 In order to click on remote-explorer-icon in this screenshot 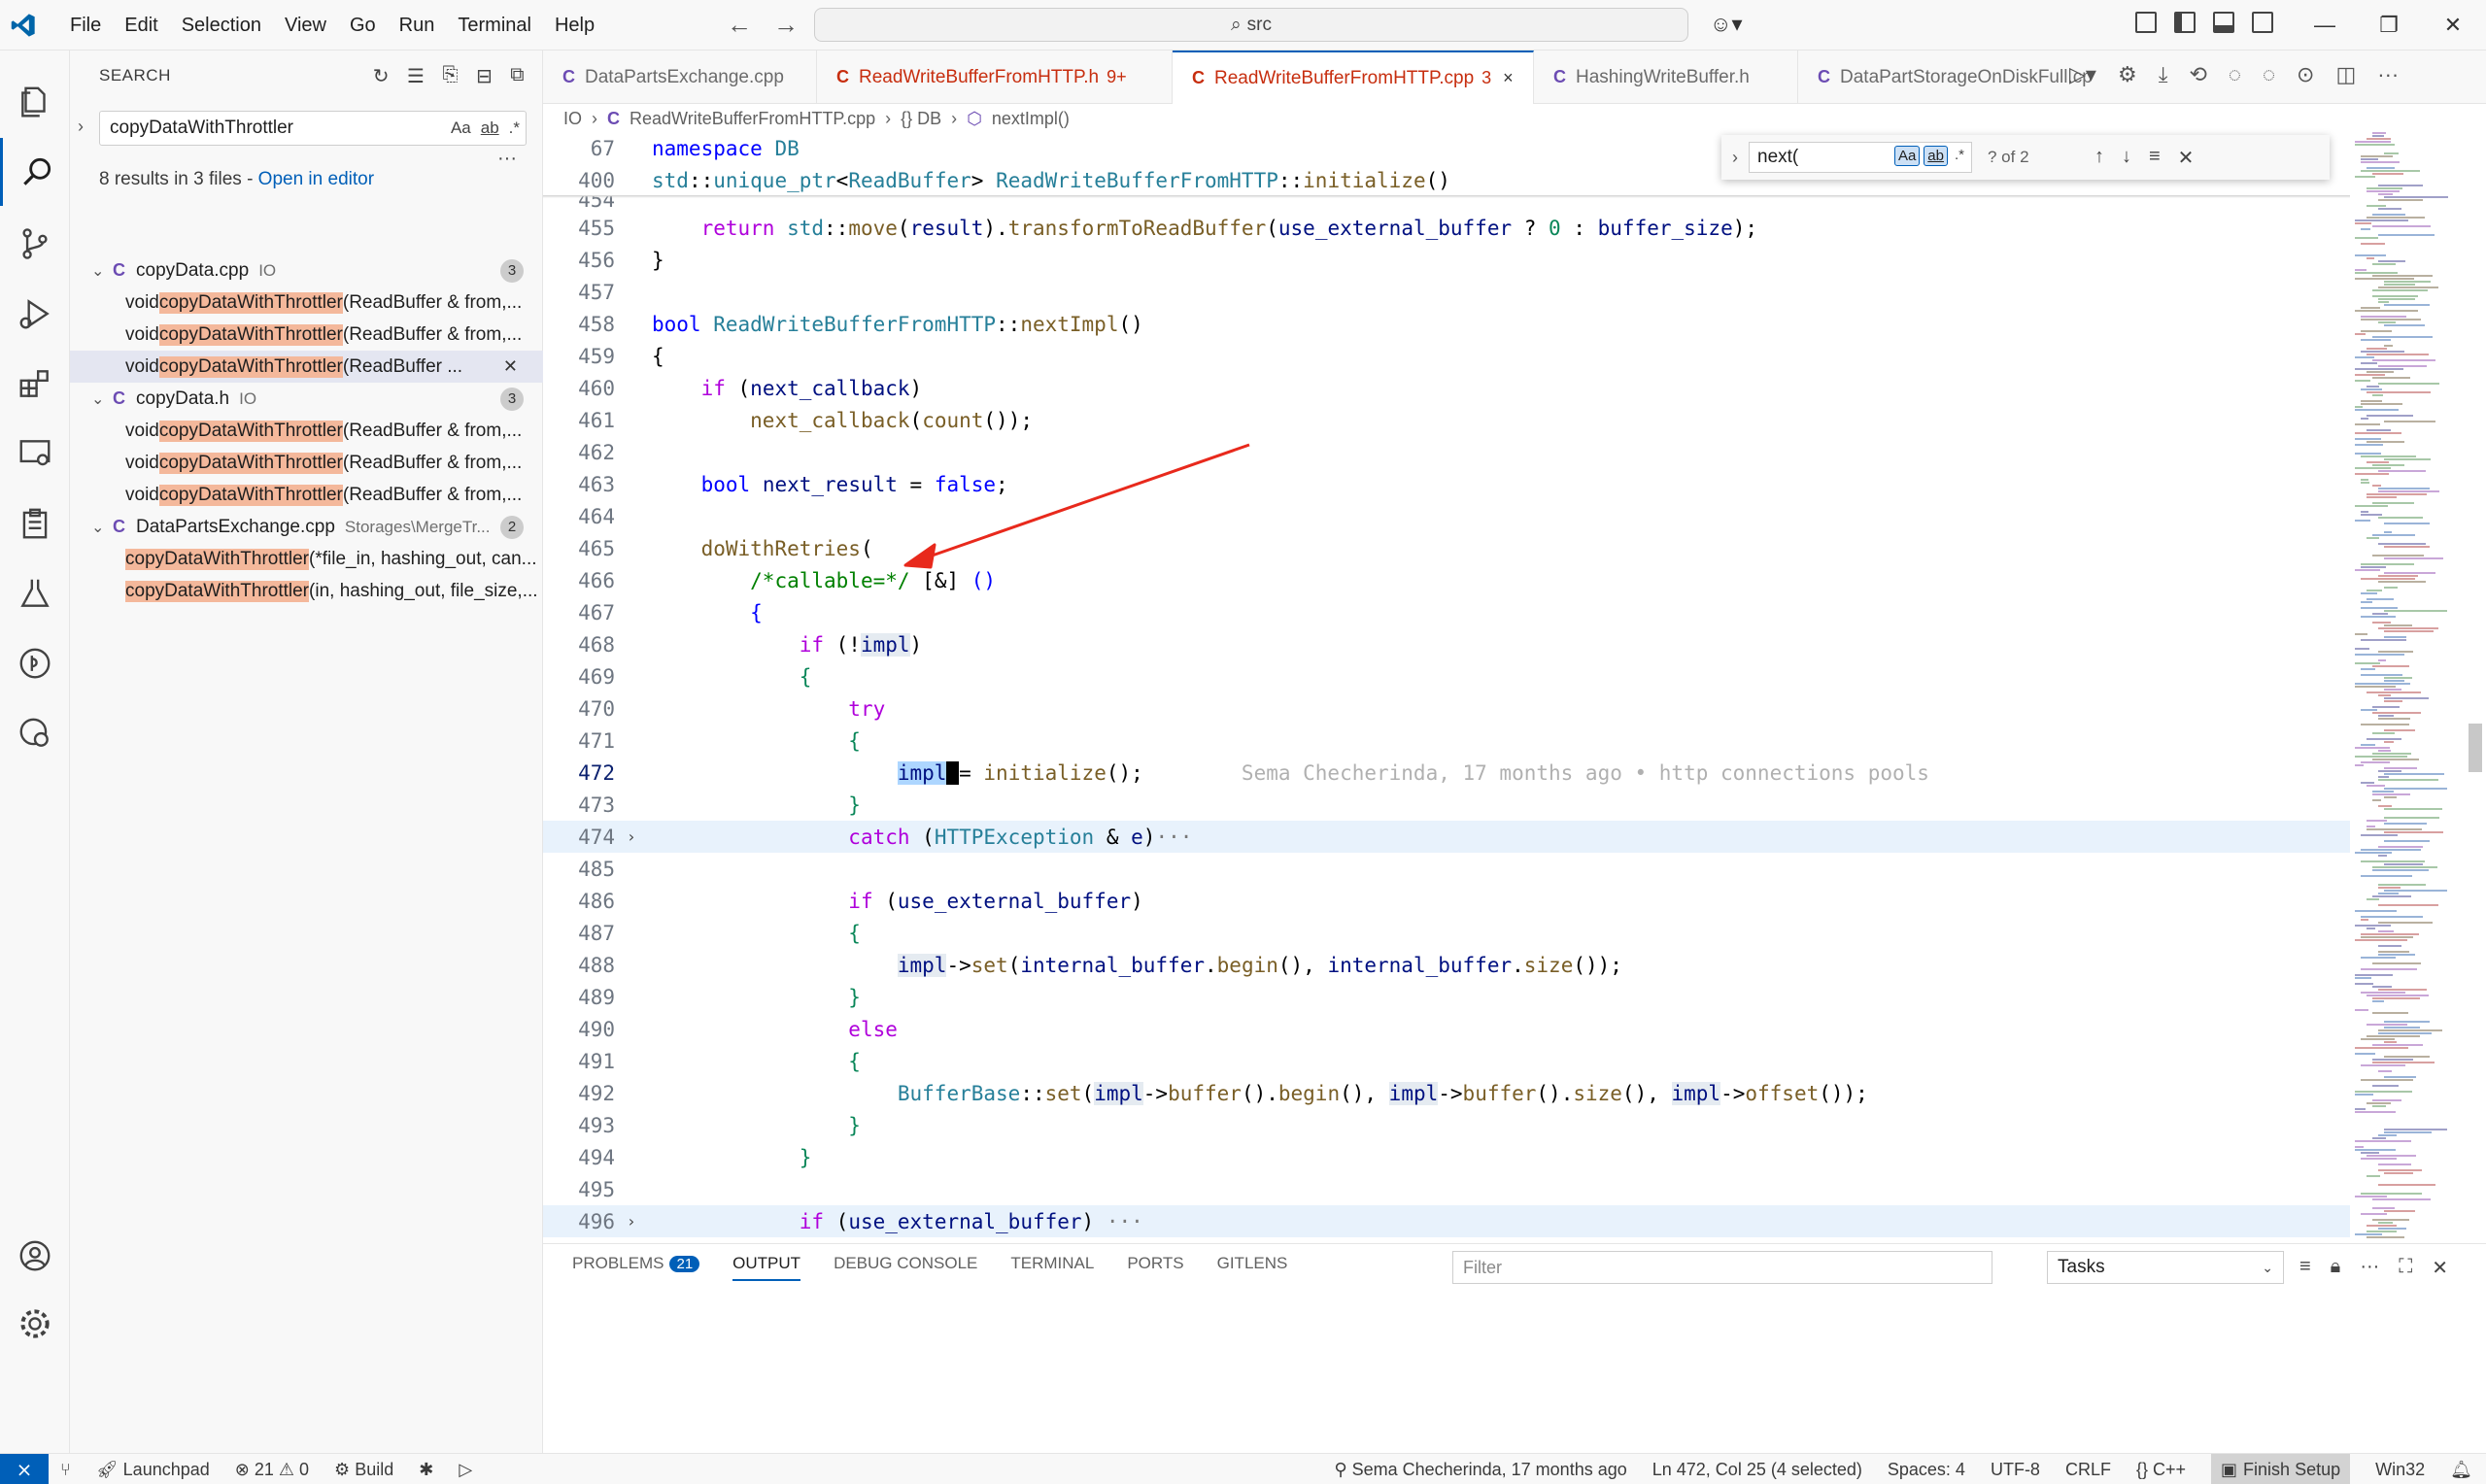, I will do `click(35, 454)`.